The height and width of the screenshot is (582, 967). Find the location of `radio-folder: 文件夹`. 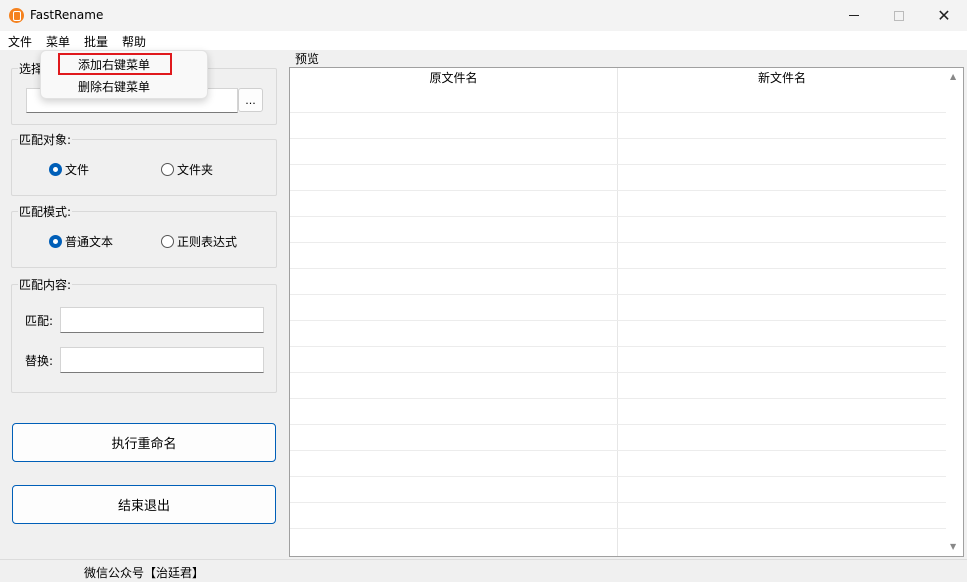

radio-folder: 文件夹 is located at coordinates (187, 169).